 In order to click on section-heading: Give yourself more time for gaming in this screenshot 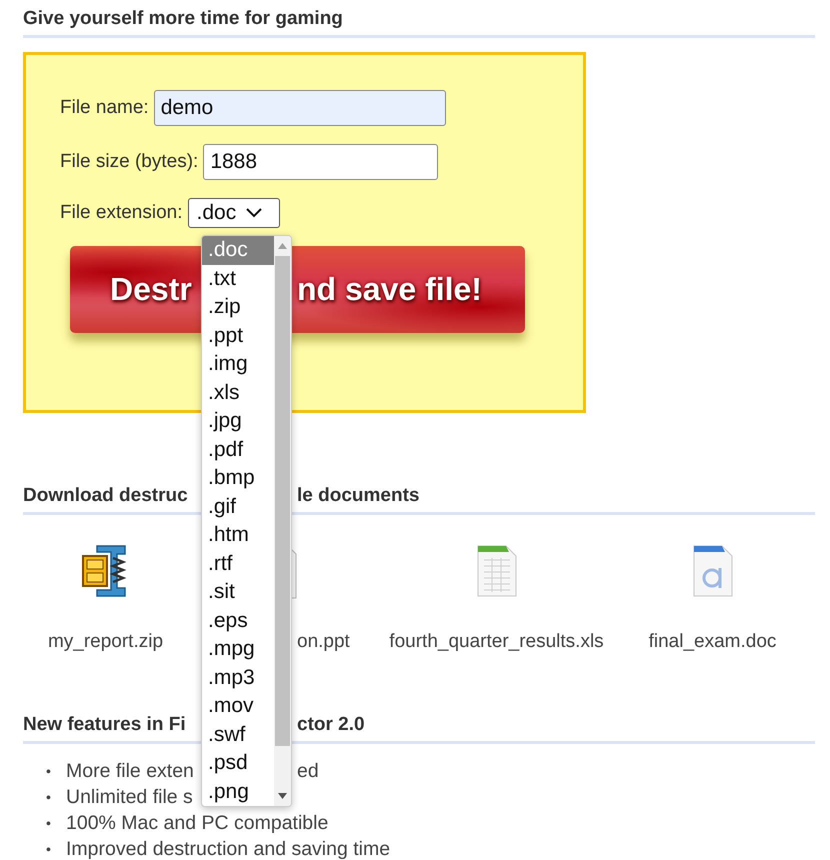, I will do `click(419, 23)`.